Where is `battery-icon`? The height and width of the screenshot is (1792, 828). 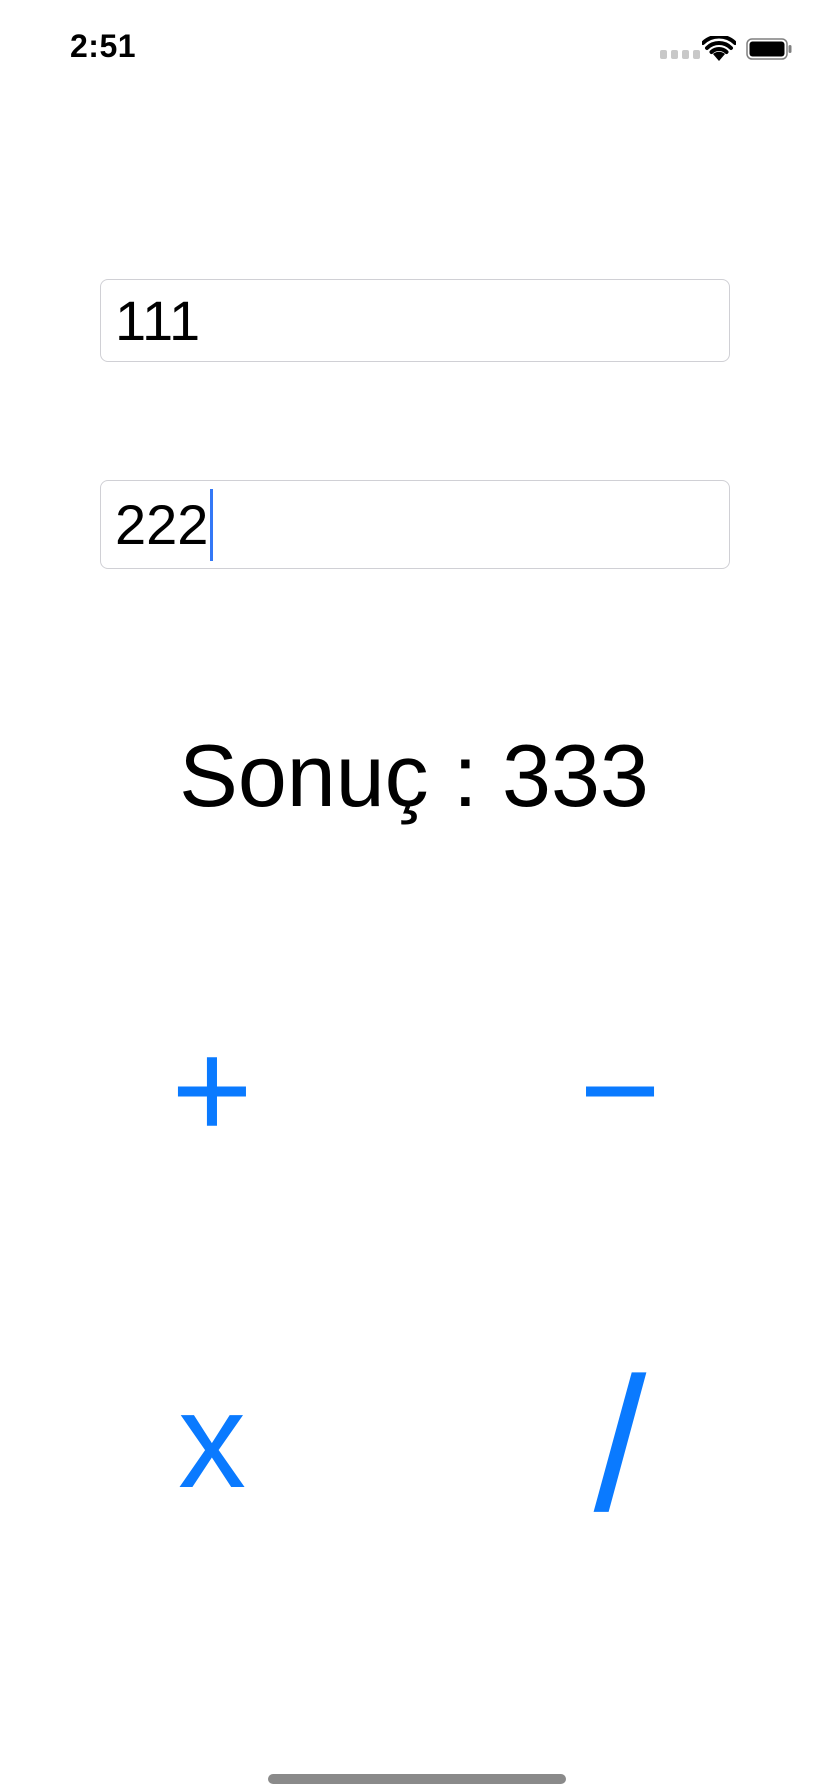 battery-icon is located at coordinates (769, 49).